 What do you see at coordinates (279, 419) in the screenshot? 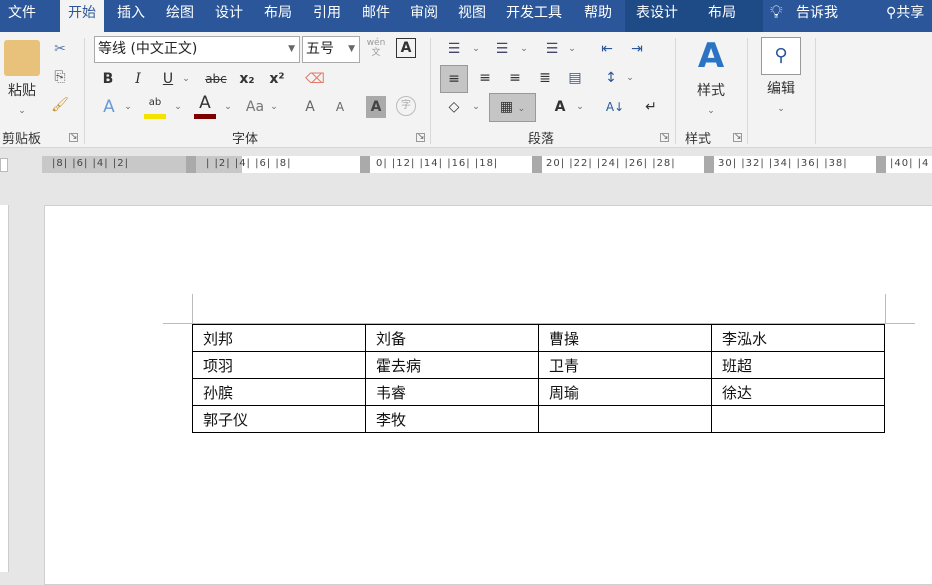
I see `table-cell: 郭子仪` at bounding box center [279, 419].